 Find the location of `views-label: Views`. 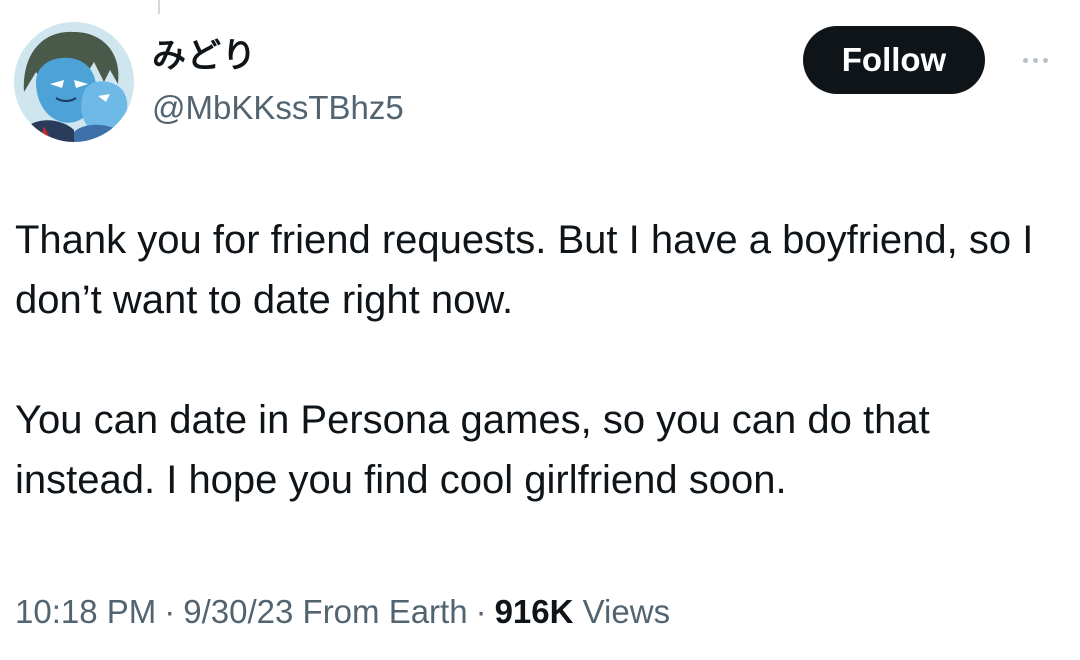

views-label: Views is located at coordinates (626, 611).